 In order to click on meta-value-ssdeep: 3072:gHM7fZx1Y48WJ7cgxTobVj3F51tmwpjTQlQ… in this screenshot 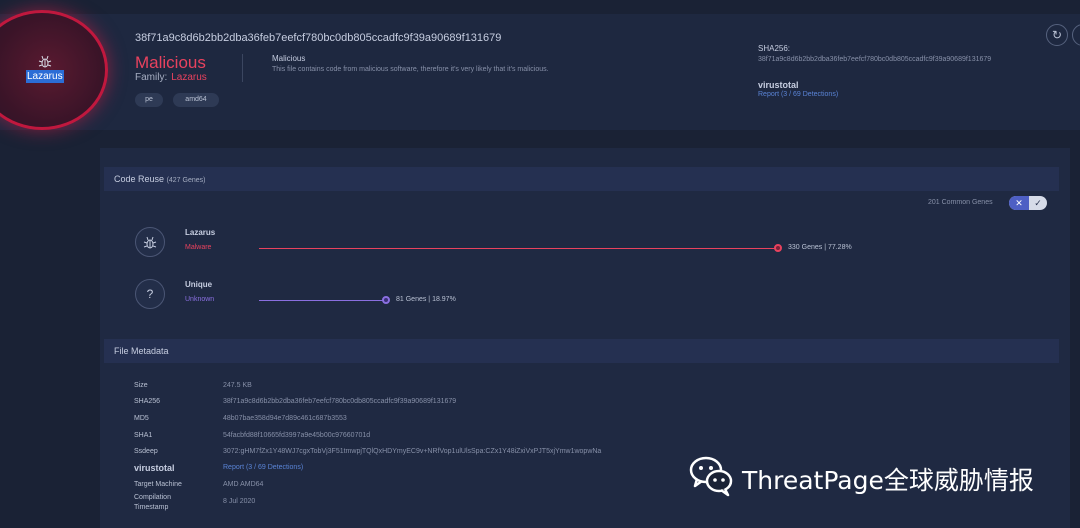, I will do `click(412, 451)`.